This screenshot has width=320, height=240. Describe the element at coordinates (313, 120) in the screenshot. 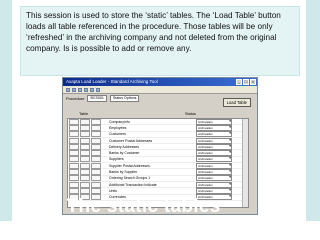

I see `right-accent-band` at that location.